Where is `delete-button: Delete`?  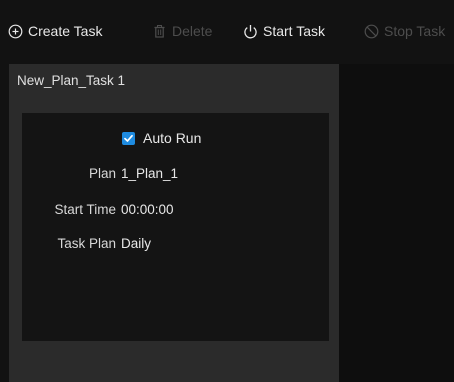 delete-button: Delete is located at coordinates (182, 31).